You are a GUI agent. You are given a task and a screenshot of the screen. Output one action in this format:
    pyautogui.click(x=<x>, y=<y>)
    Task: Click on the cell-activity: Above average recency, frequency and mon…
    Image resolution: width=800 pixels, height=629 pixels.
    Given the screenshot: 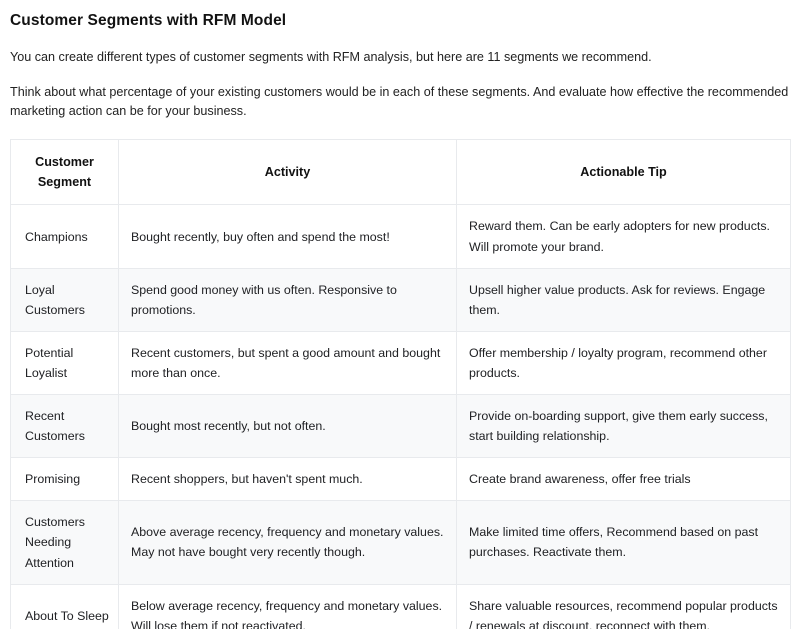 What is the action you would take?
    pyautogui.click(x=287, y=542)
    